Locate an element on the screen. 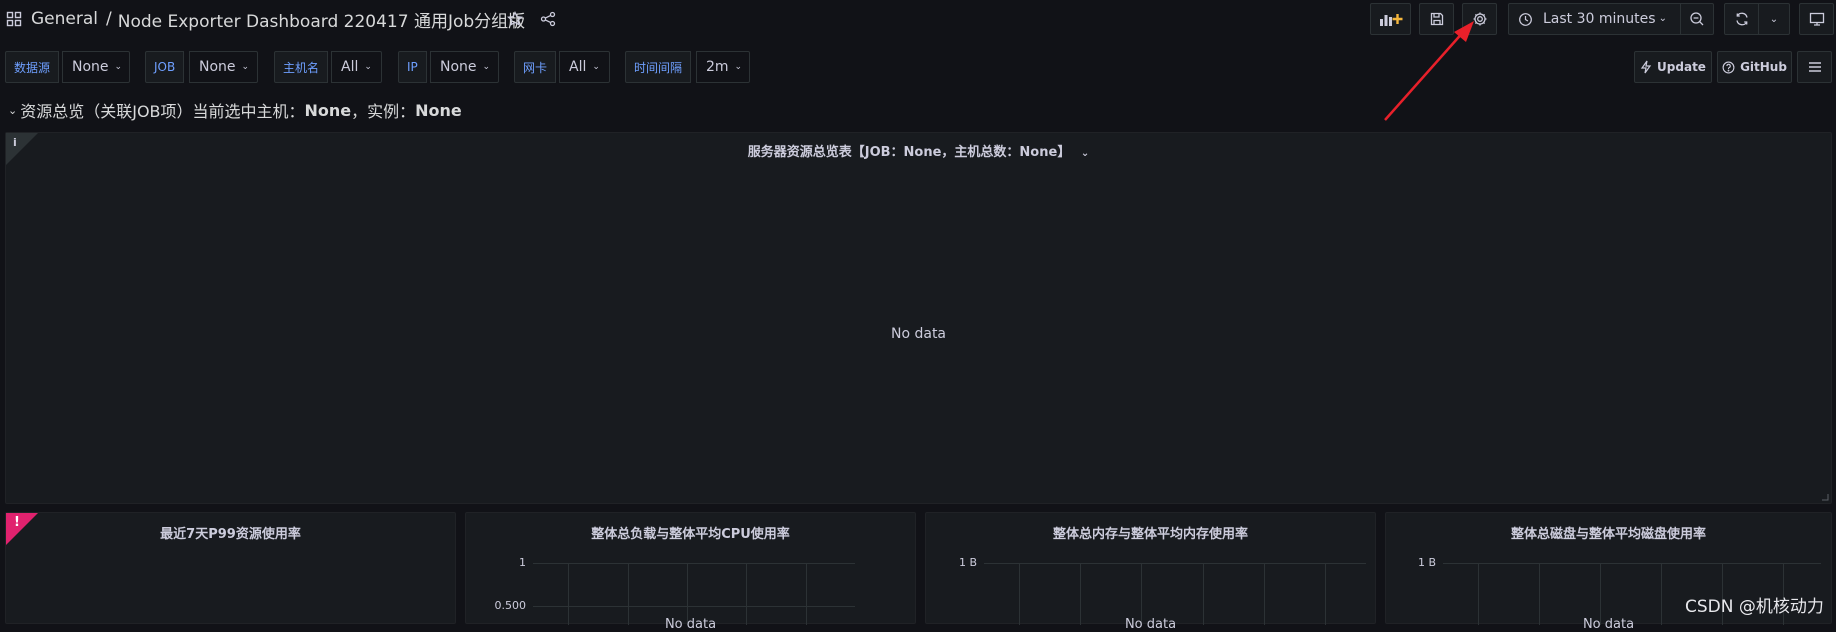 The height and width of the screenshot is (632, 1836). github-link: GitHub is located at coordinates (1754, 67).